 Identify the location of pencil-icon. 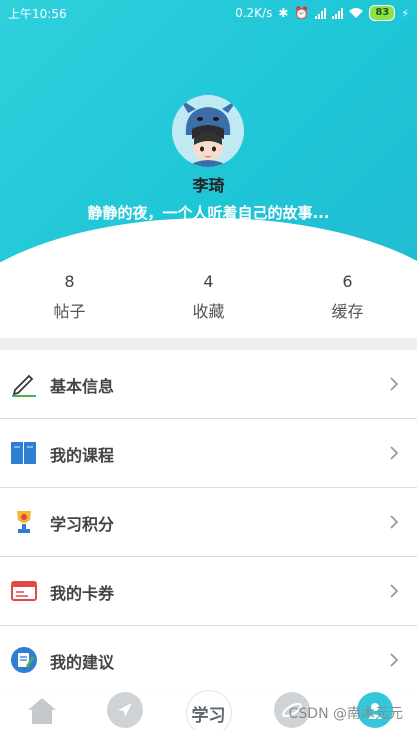
(24, 385).